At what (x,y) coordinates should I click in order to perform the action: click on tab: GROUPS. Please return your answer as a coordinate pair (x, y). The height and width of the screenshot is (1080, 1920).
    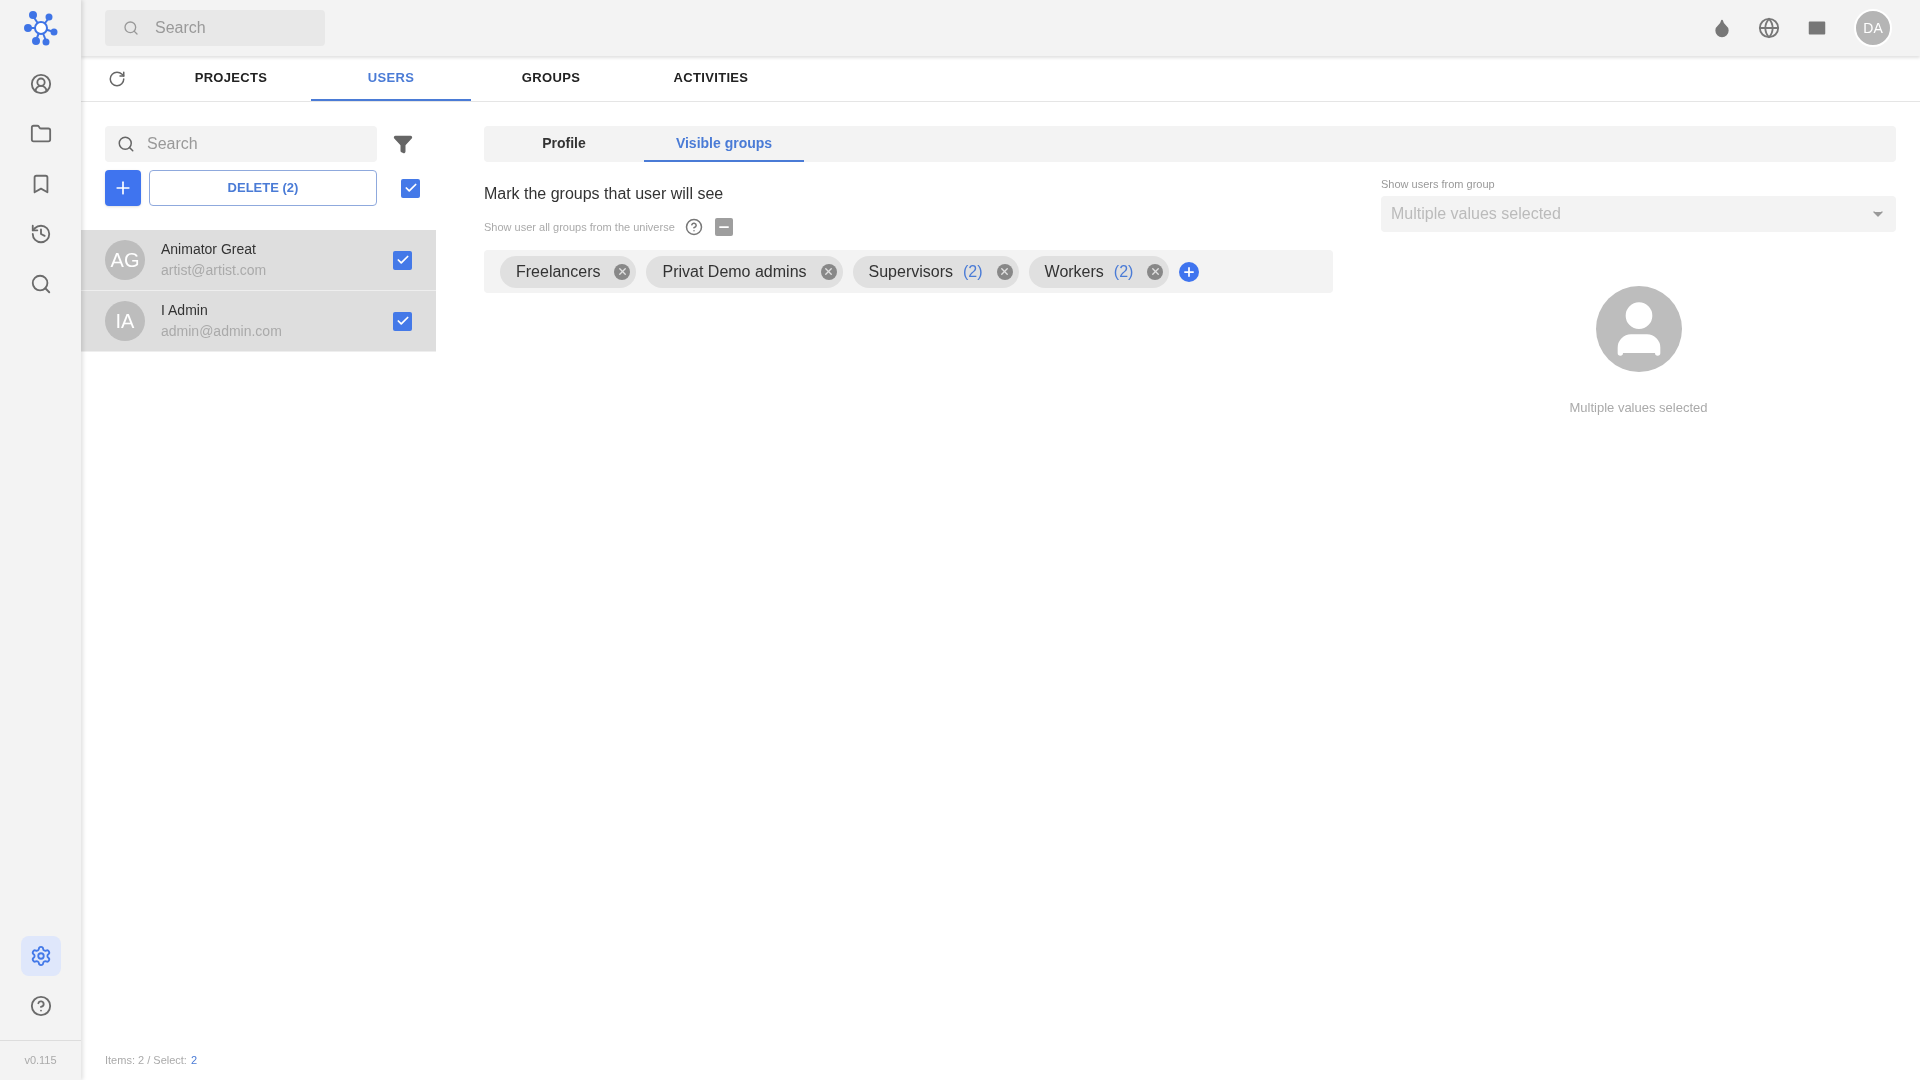
    Looking at the image, I should click on (551, 79).